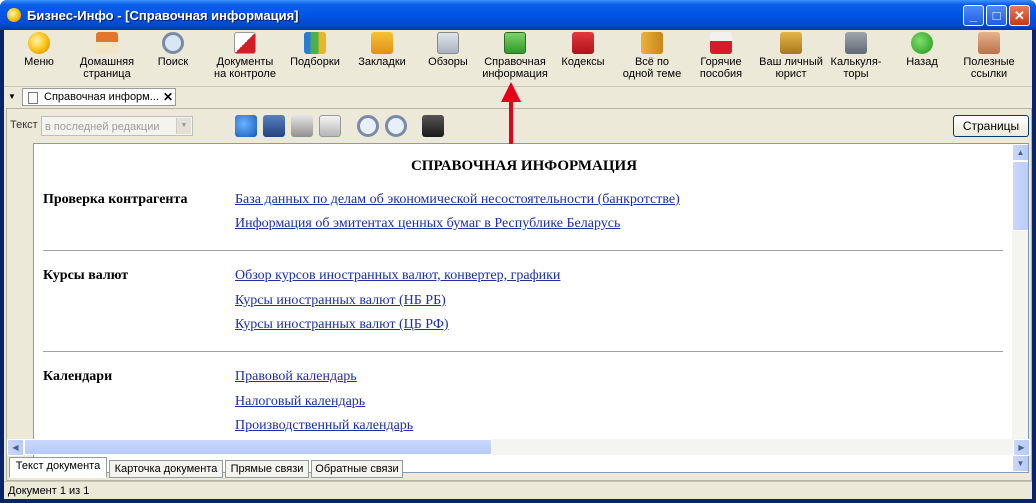 The image size is (1036, 503). Describe the element at coordinates (583, 43) in the screenshot. I see `codes-icon` at that location.